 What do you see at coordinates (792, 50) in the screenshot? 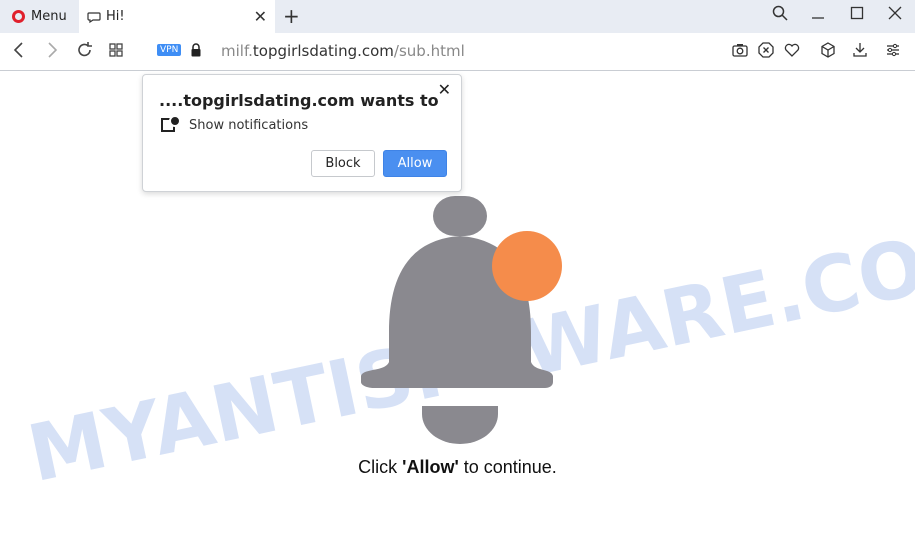
I see `heart-icon` at bounding box center [792, 50].